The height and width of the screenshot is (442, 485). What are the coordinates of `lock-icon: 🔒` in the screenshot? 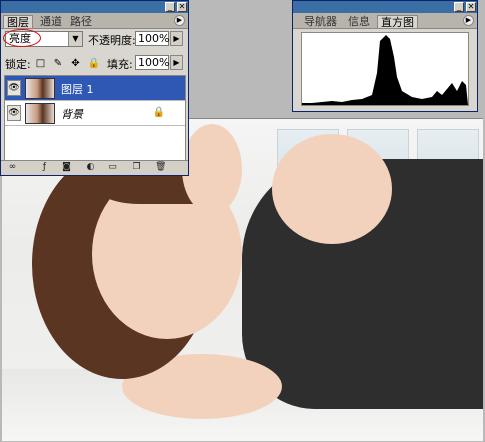 It's located at (158, 112).